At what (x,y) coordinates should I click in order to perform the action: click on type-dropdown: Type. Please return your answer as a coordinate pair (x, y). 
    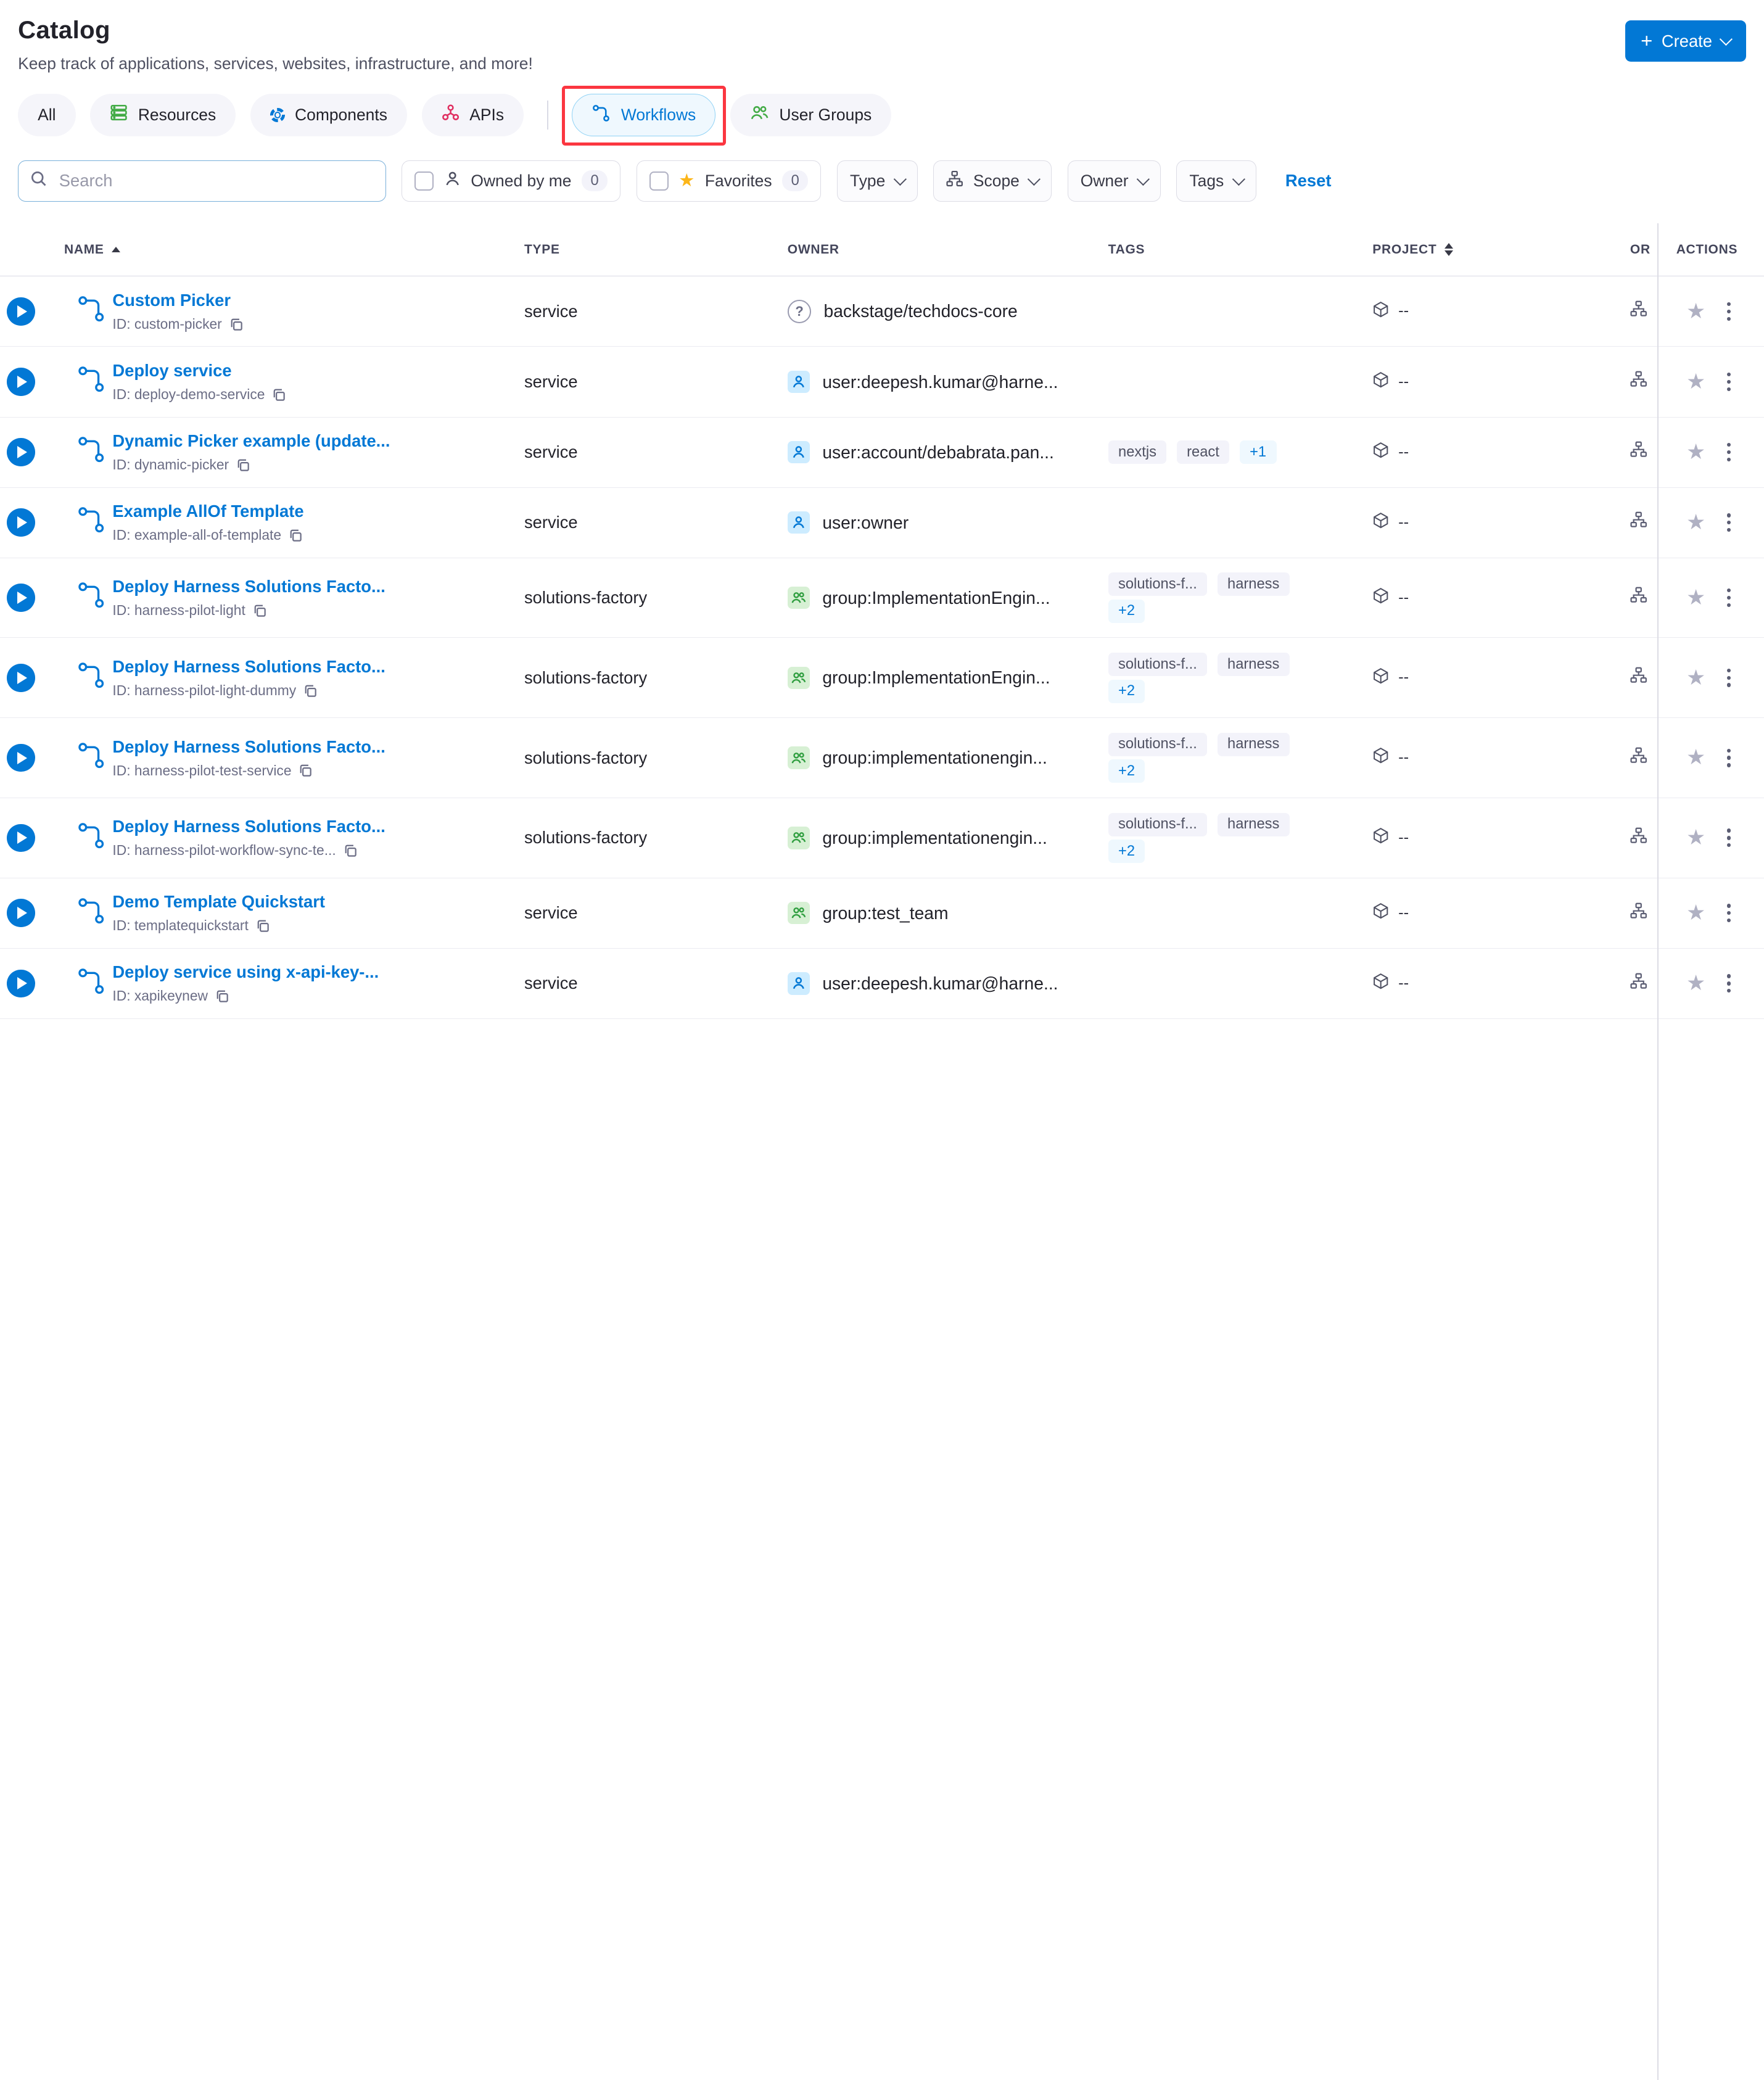
    Looking at the image, I should click on (877, 181).